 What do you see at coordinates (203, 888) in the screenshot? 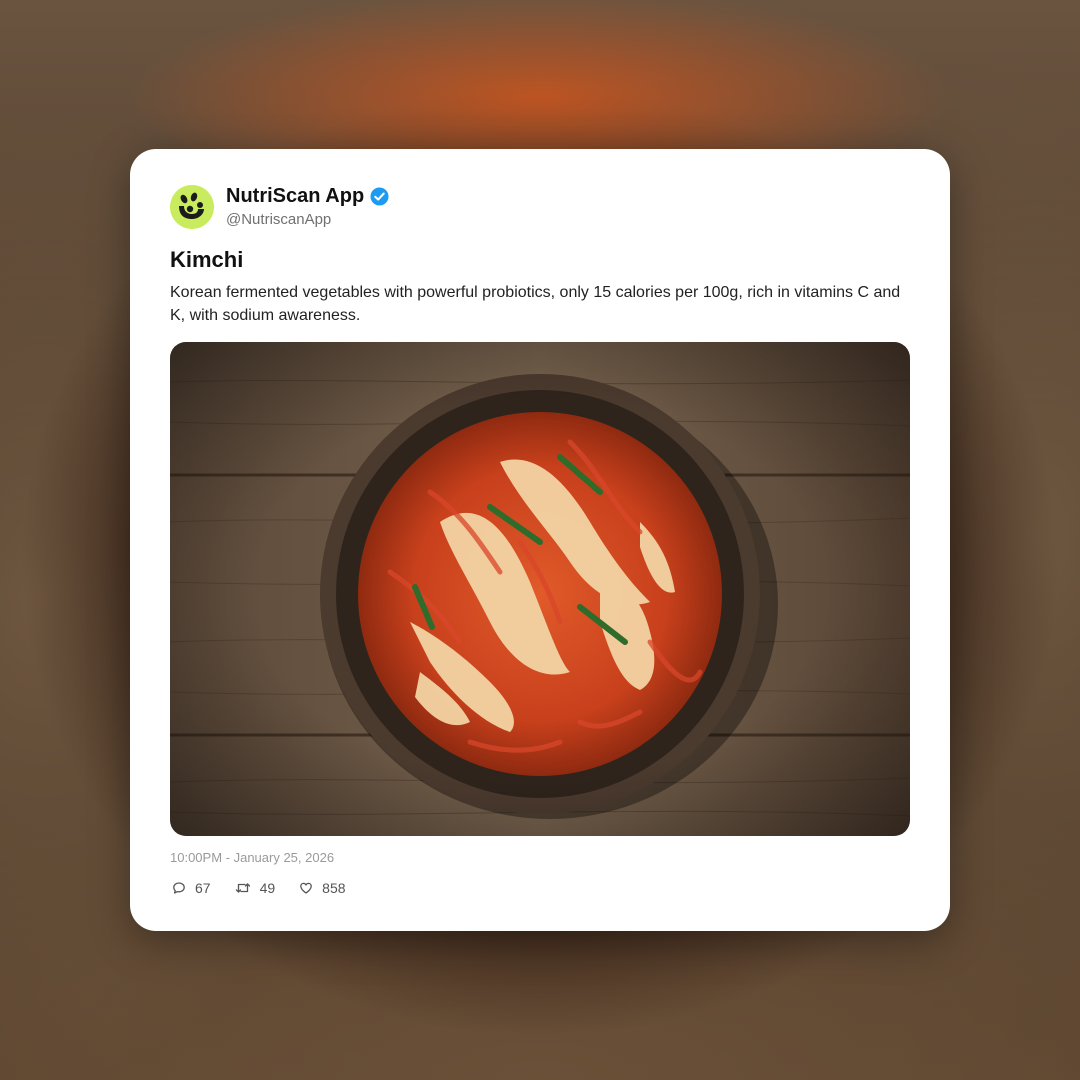
I see `reply-count: 67` at bounding box center [203, 888].